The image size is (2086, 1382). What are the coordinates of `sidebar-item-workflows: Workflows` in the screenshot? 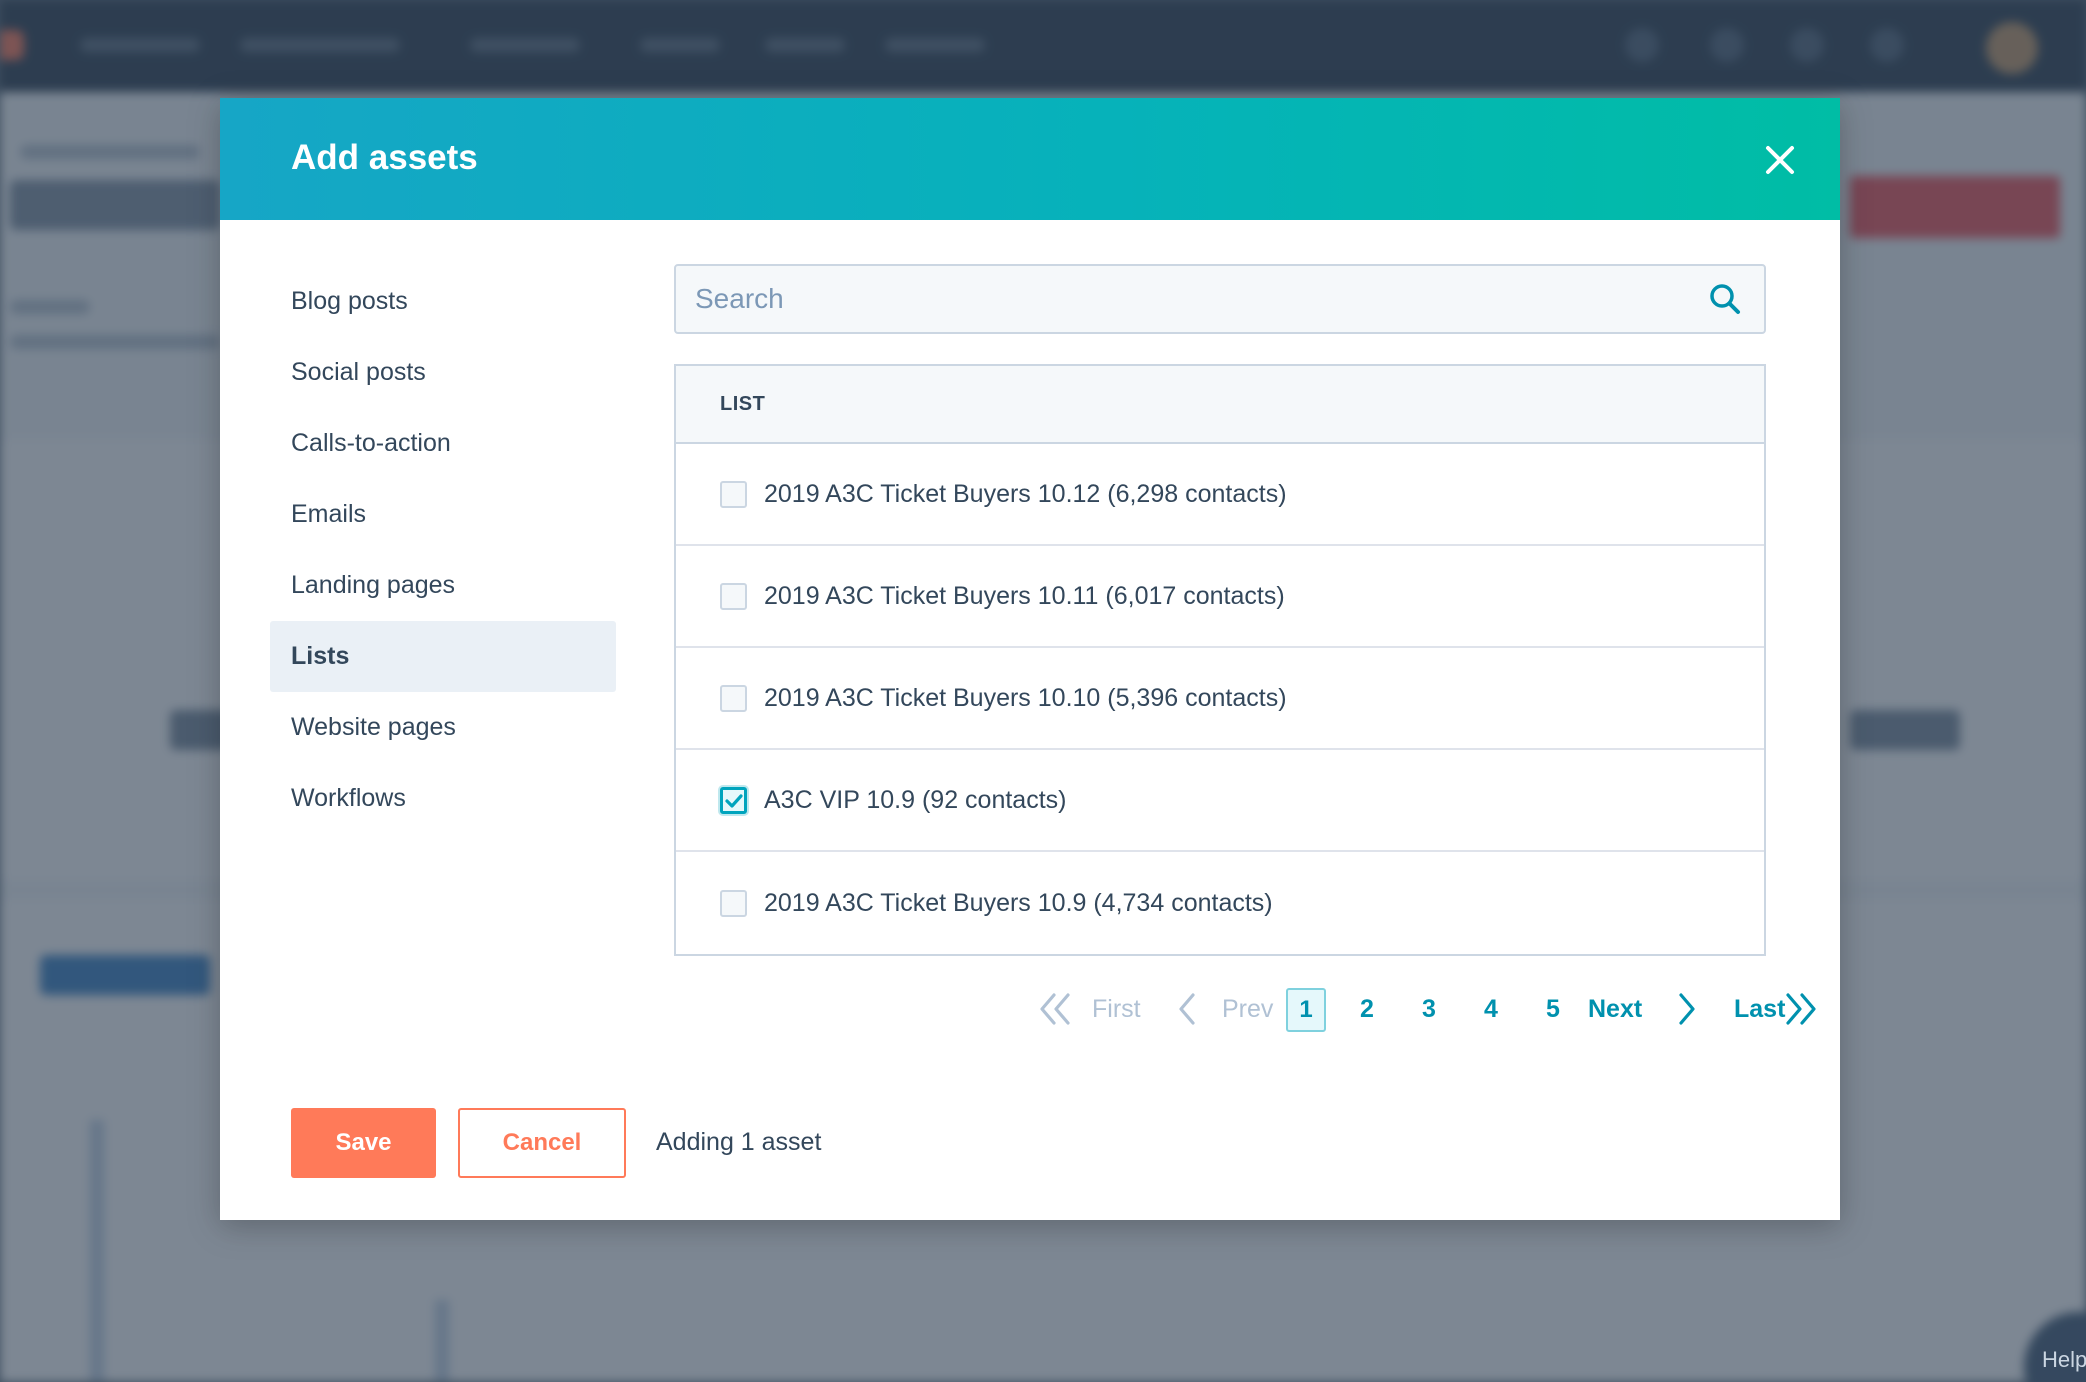 It's located at (443, 798).